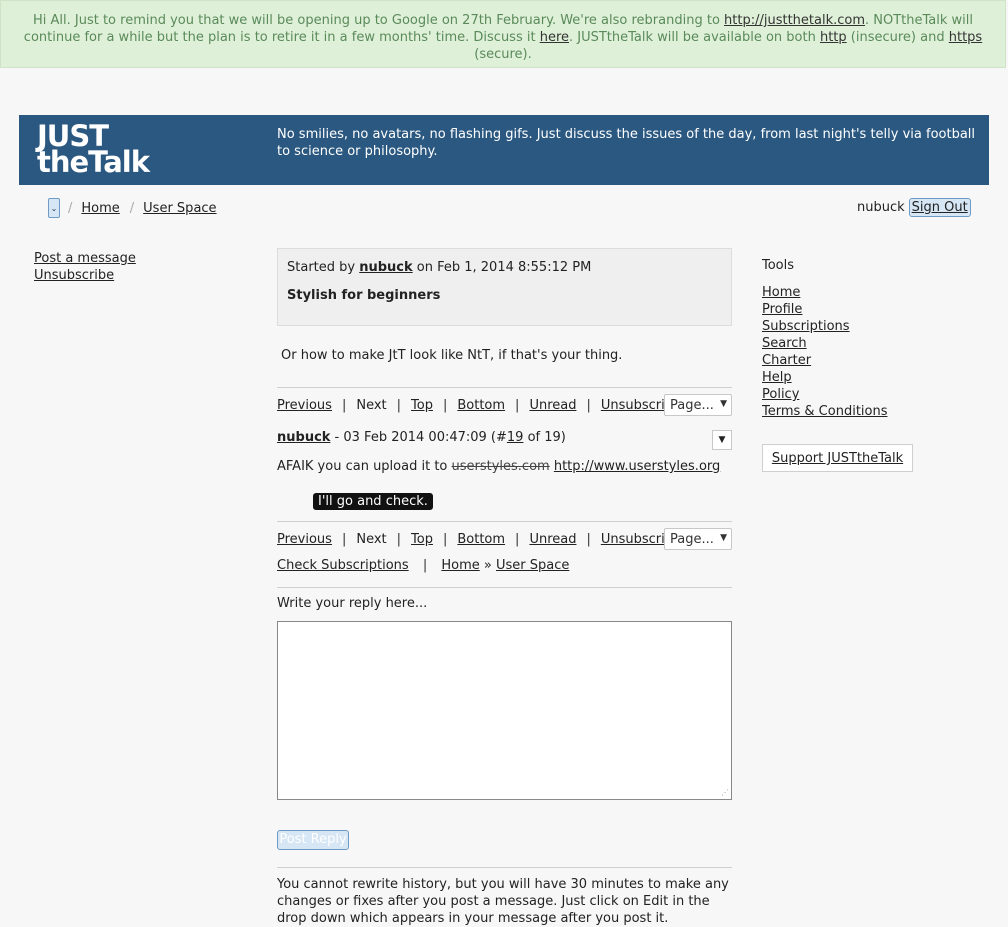  I want to click on tools-charter-link: Charter, so click(825, 360).